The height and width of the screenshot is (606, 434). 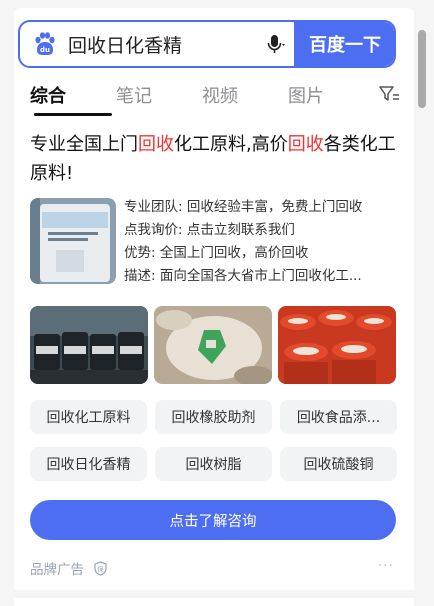 I want to click on desc-line: 专业团队: 回收经验丰富，免费上门回收, so click(x=243, y=207).